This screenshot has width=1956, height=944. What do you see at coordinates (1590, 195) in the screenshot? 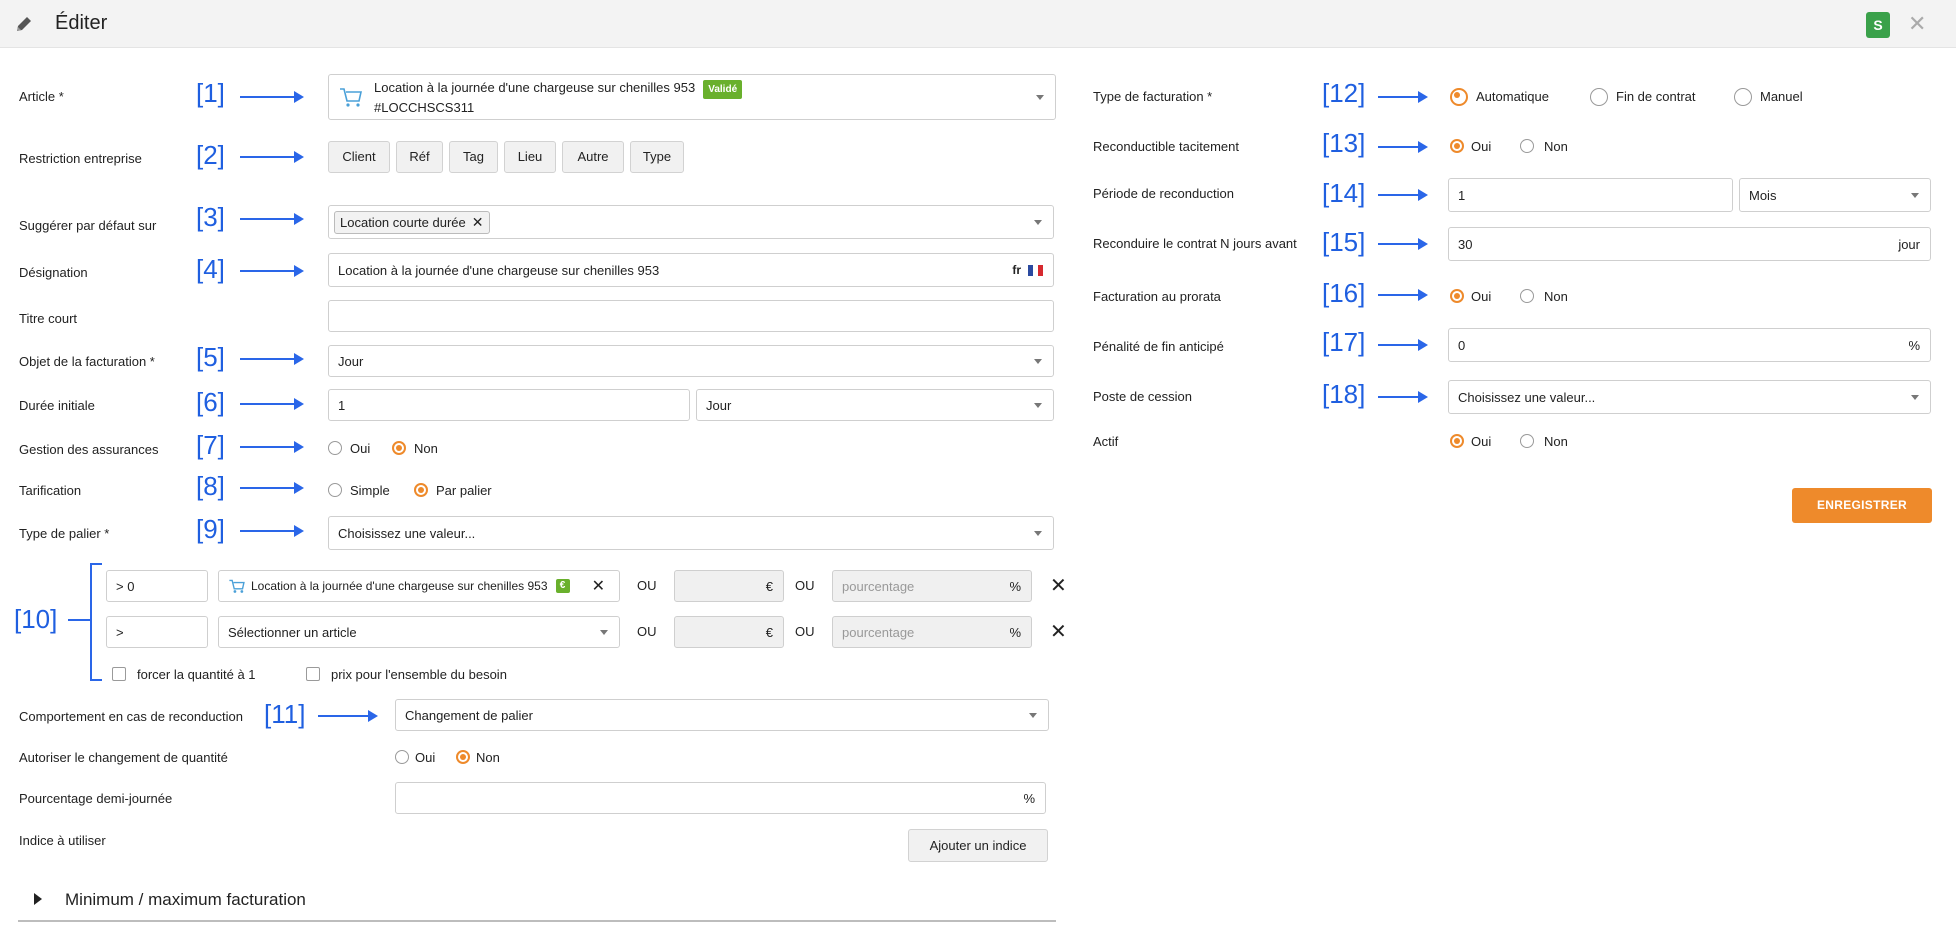
I see `renewal-period-input: 1` at bounding box center [1590, 195].